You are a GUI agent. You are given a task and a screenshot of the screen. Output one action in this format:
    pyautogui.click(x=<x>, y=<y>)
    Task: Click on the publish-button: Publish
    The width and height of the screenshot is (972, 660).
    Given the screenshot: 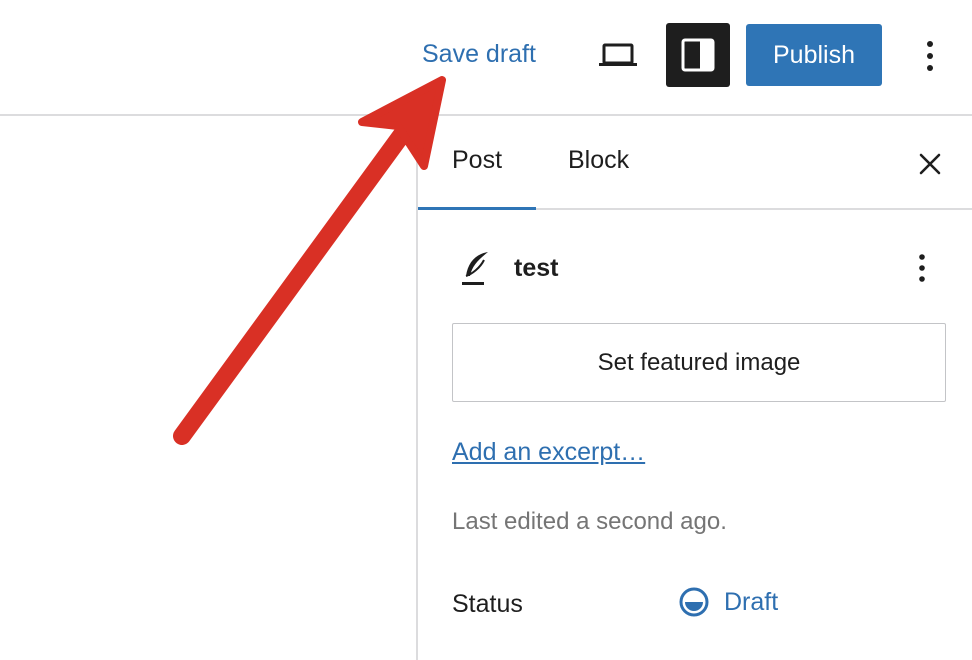 What is the action you would take?
    pyautogui.click(x=814, y=55)
    